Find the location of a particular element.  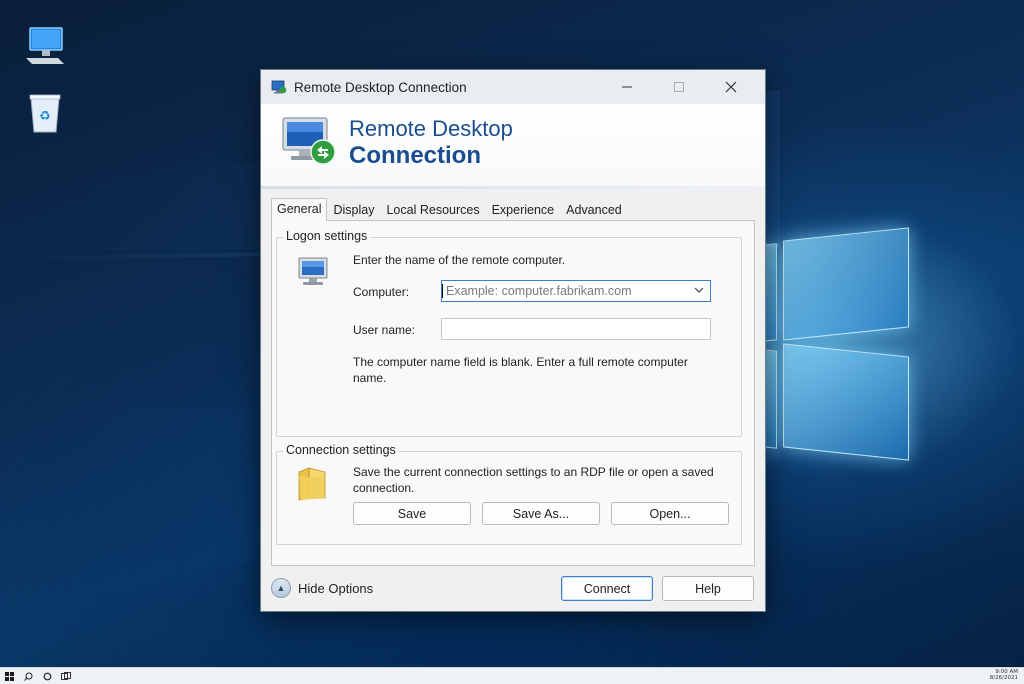

tab-experience: Experience is located at coordinates (523, 209).